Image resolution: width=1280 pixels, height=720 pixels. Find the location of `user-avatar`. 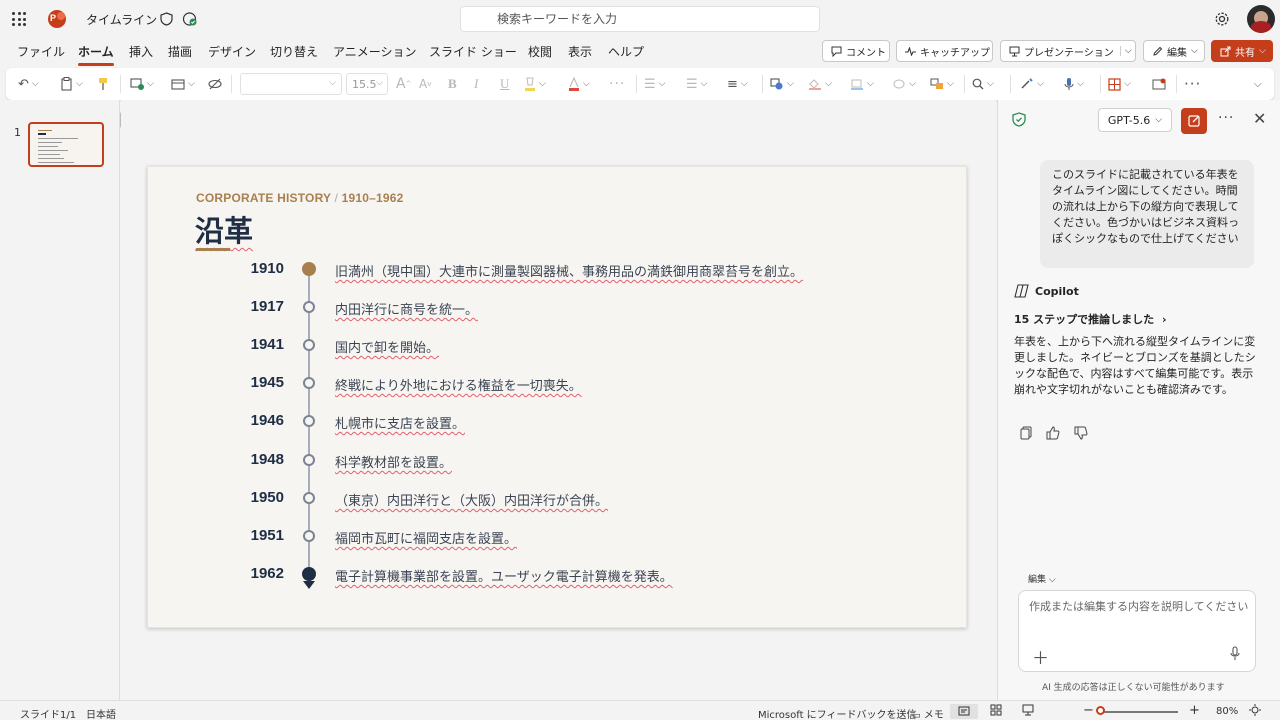

user-avatar is located at coordinates (1261, 19).